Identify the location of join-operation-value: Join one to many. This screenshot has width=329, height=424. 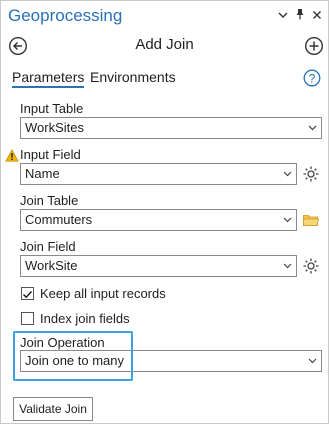
(75, 360).